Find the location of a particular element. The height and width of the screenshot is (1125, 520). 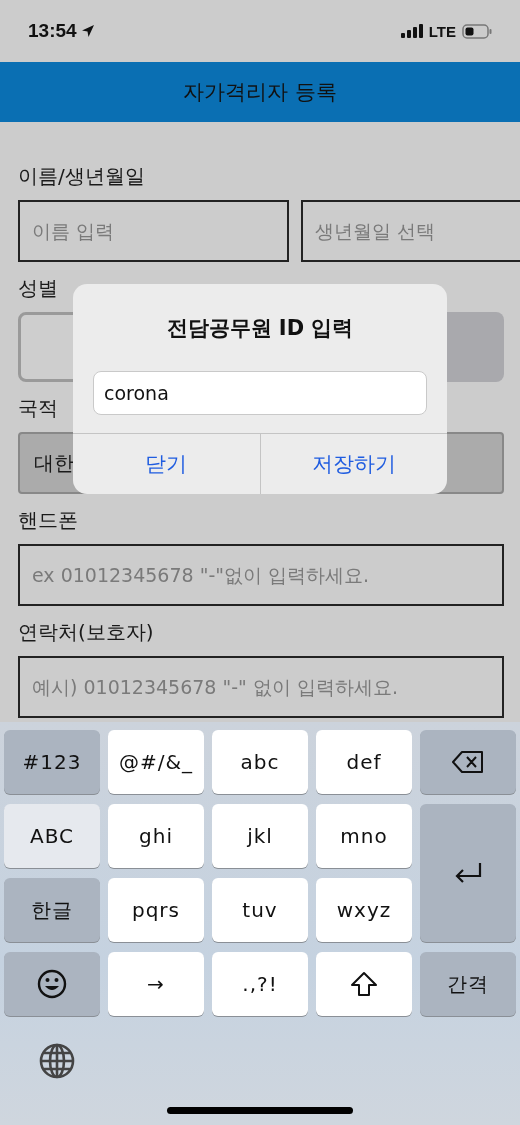

keyboard-key: jkl is located at coordinates (260, 836).